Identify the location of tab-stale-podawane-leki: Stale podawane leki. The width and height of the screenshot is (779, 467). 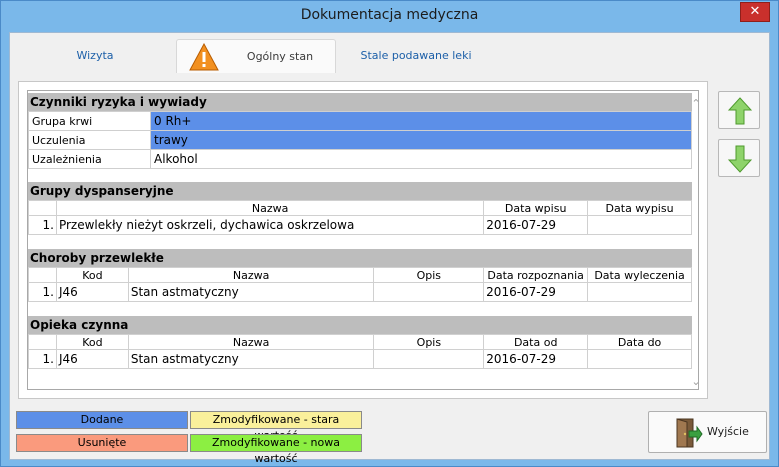
(416, 56).